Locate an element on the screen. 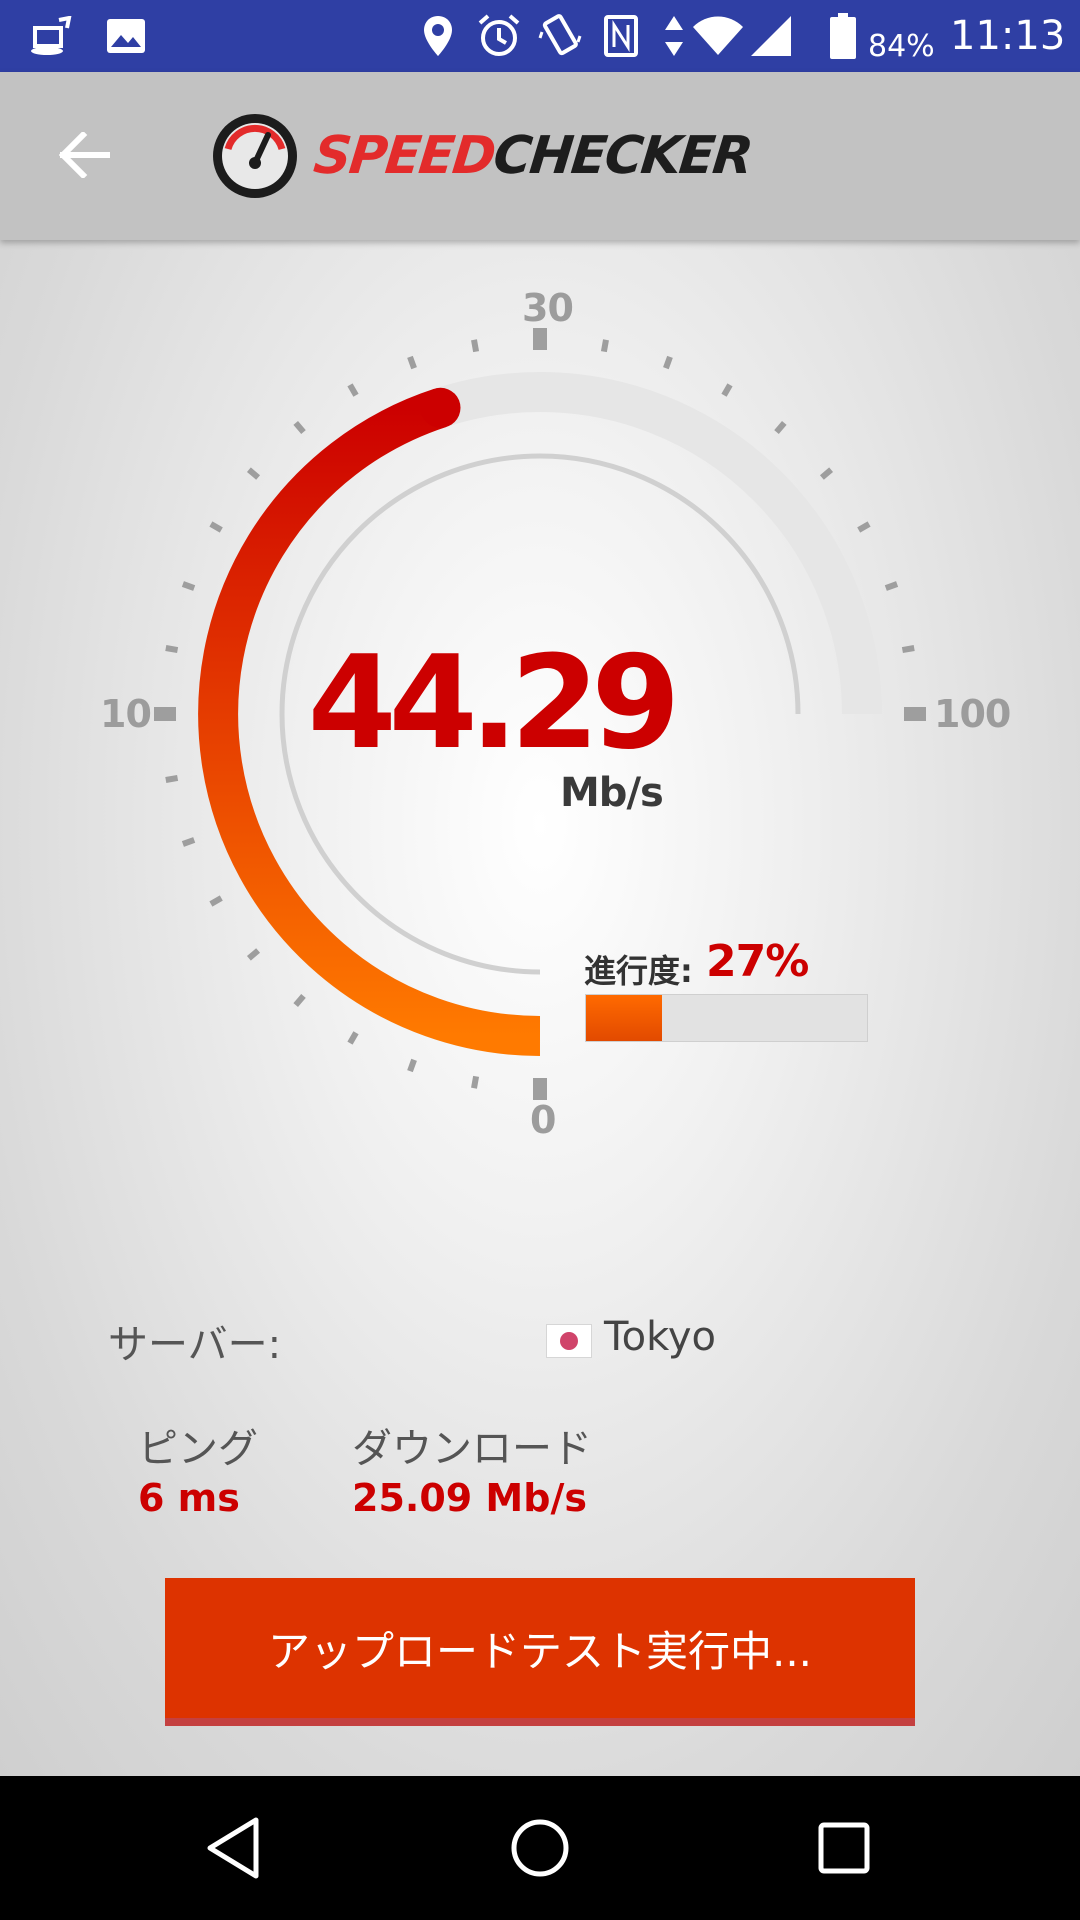 This screenshot has height=1920, width=1080. ping-label: ピング is located at coordinates (198, 1449).